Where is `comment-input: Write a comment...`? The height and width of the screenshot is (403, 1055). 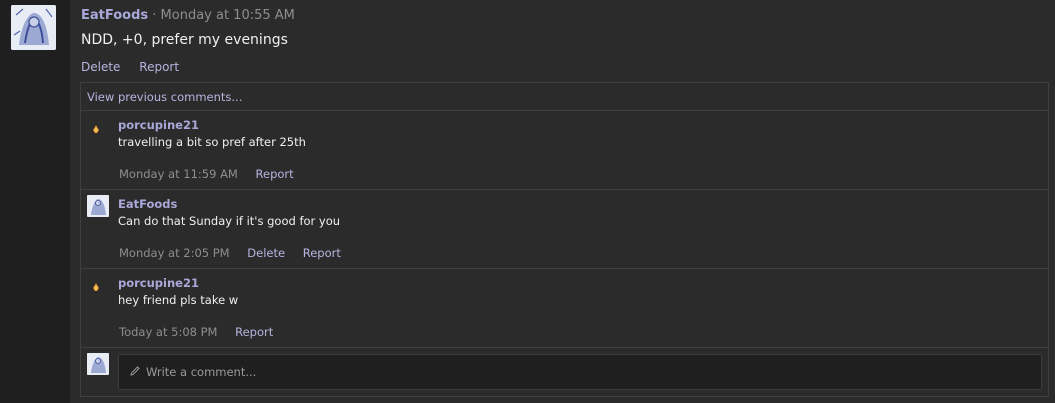 comment-input: Write a comment... is located at coordinates (580, 372).